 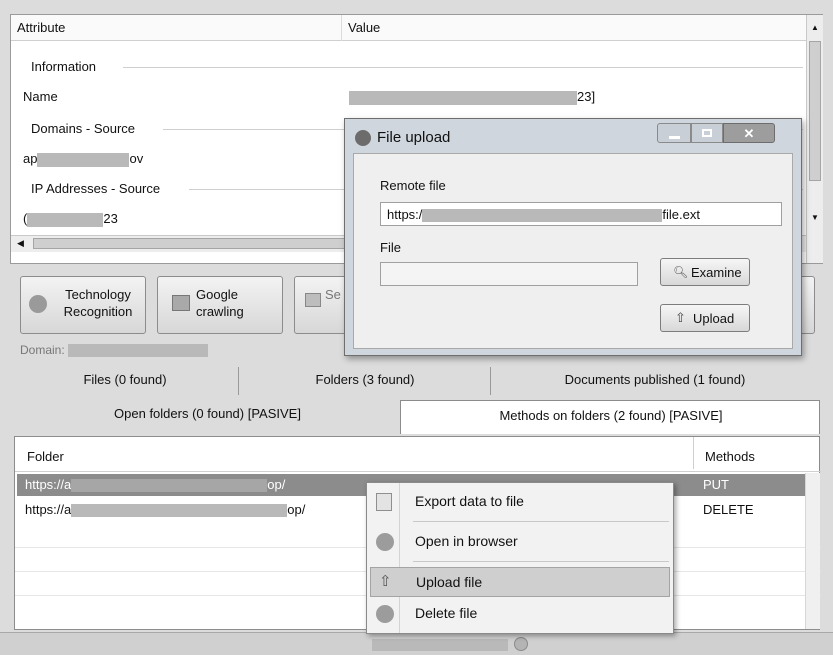 I want to click on menu-item-export: Export data to file, so click(x=520, y=502).